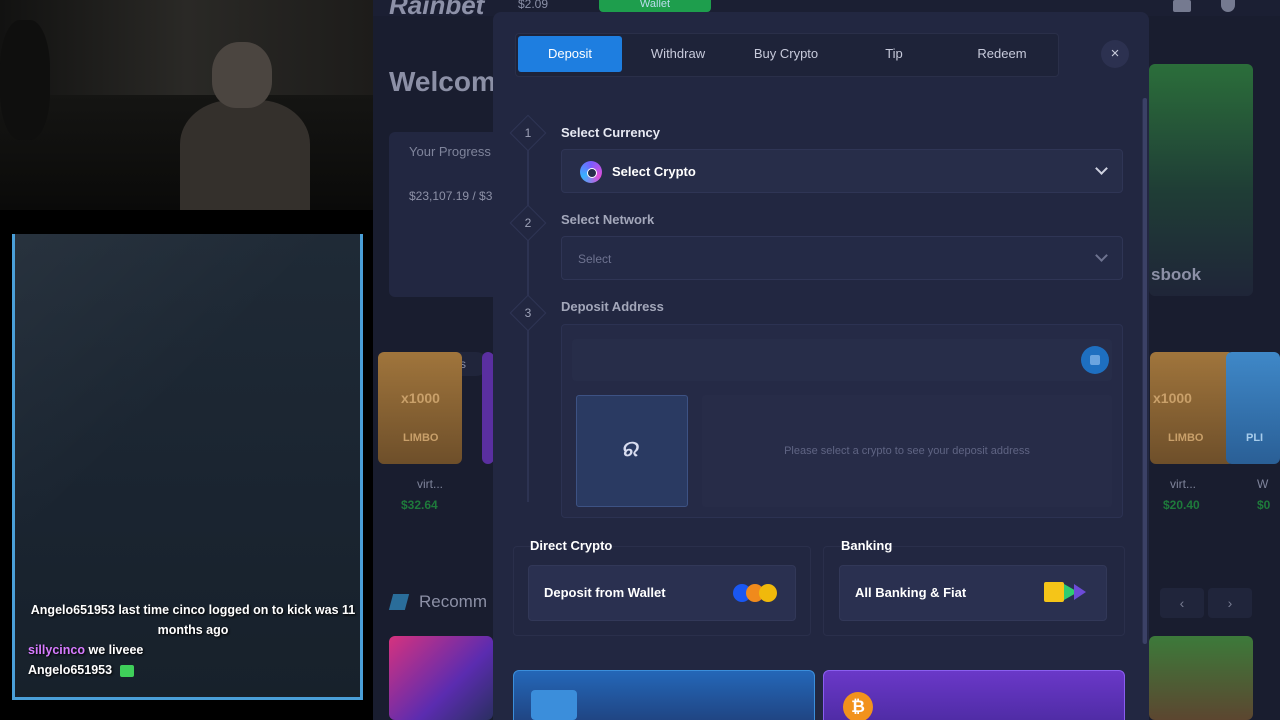 The image size is (1280, 720). I want to click on recommended-heading: Recomm, so click(453, 601).